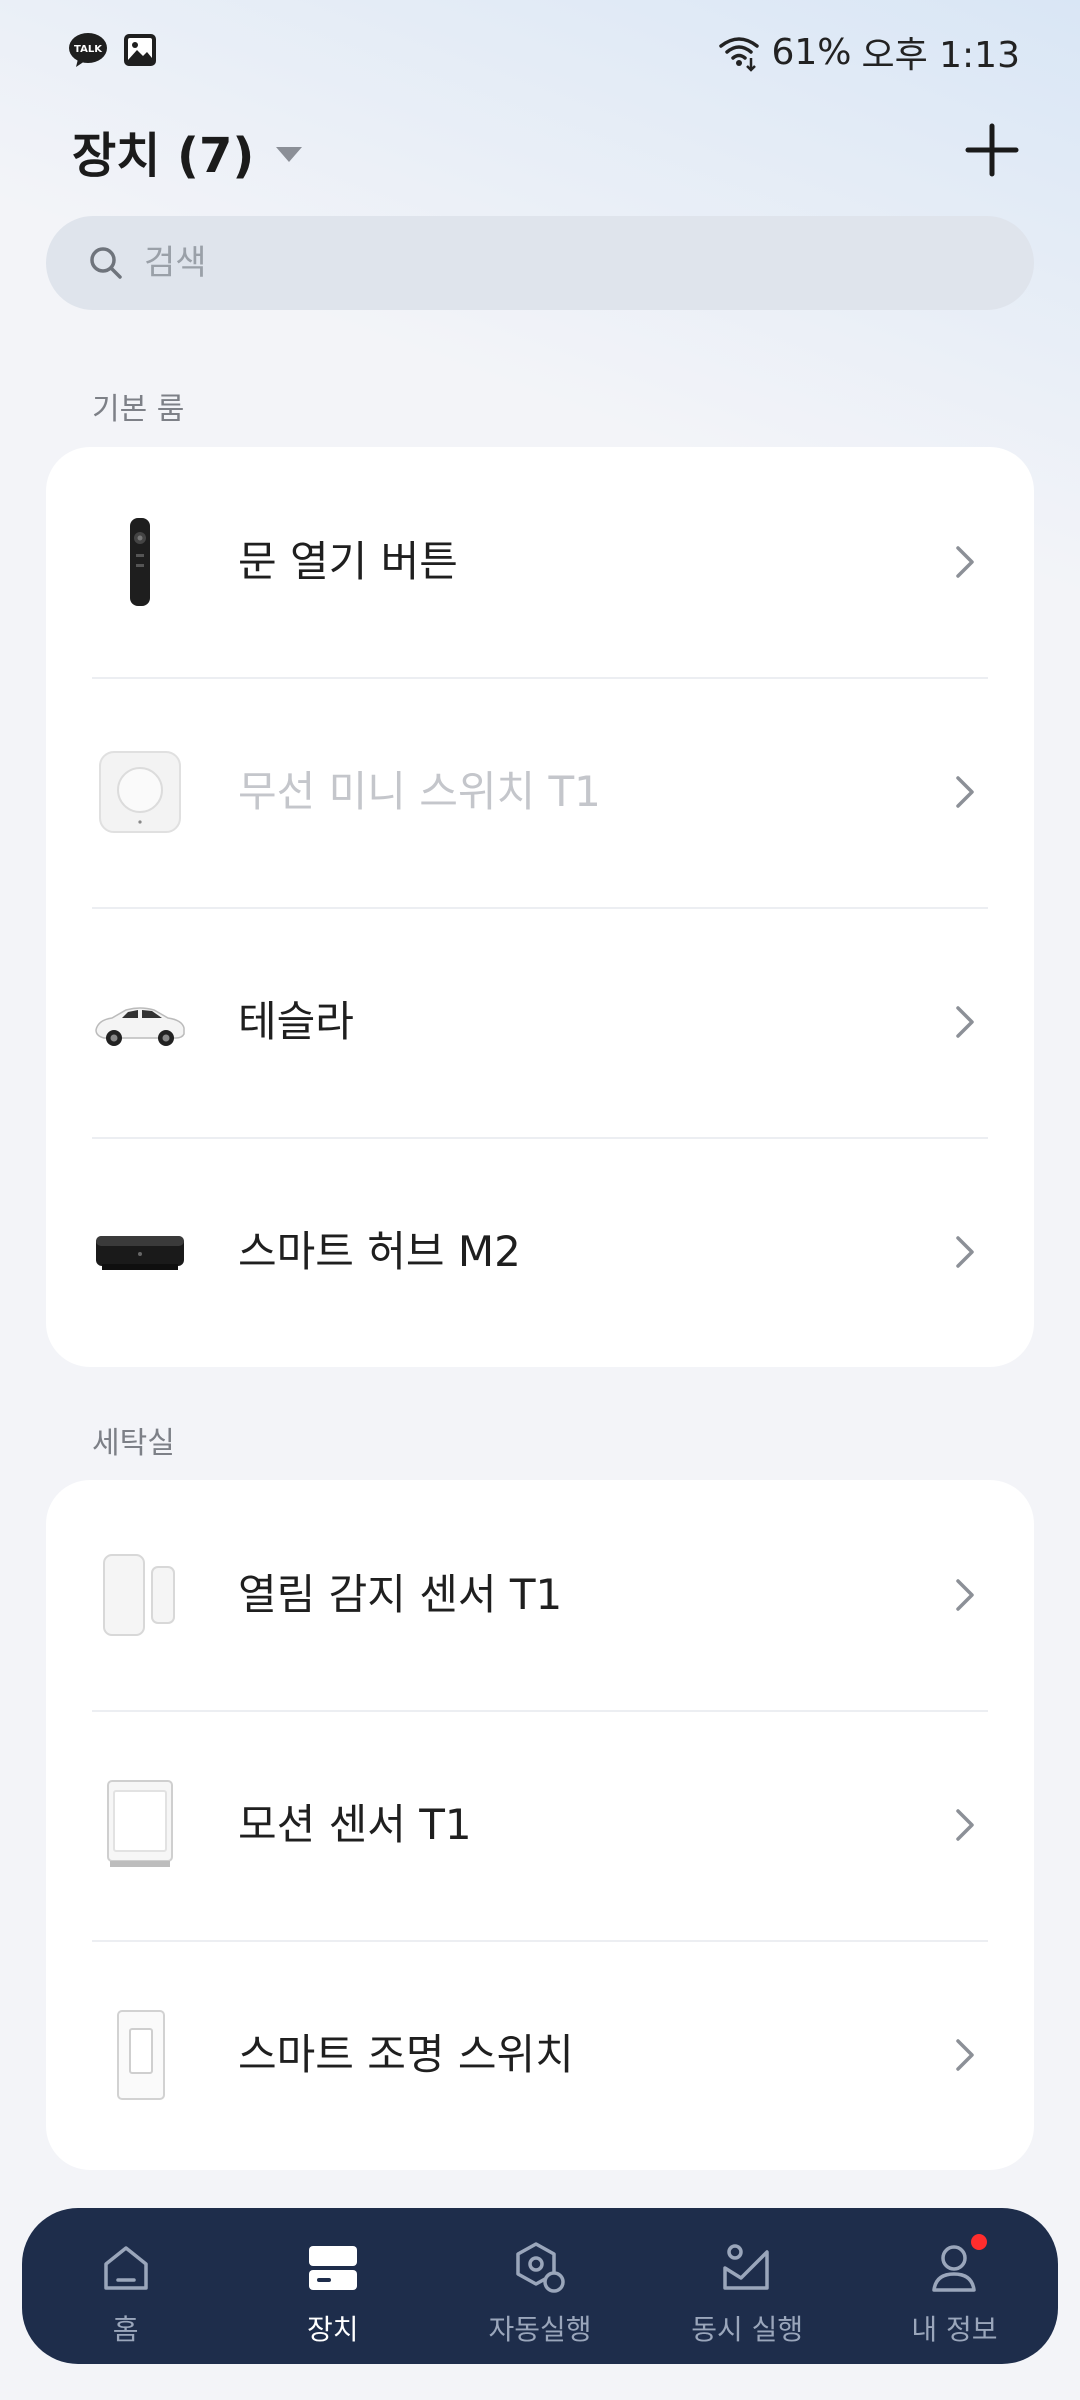  Describe the element at coordinates (540, 50) in the screenshot. I see `status-bar: TALK 61% 오후 1:13` at that location.